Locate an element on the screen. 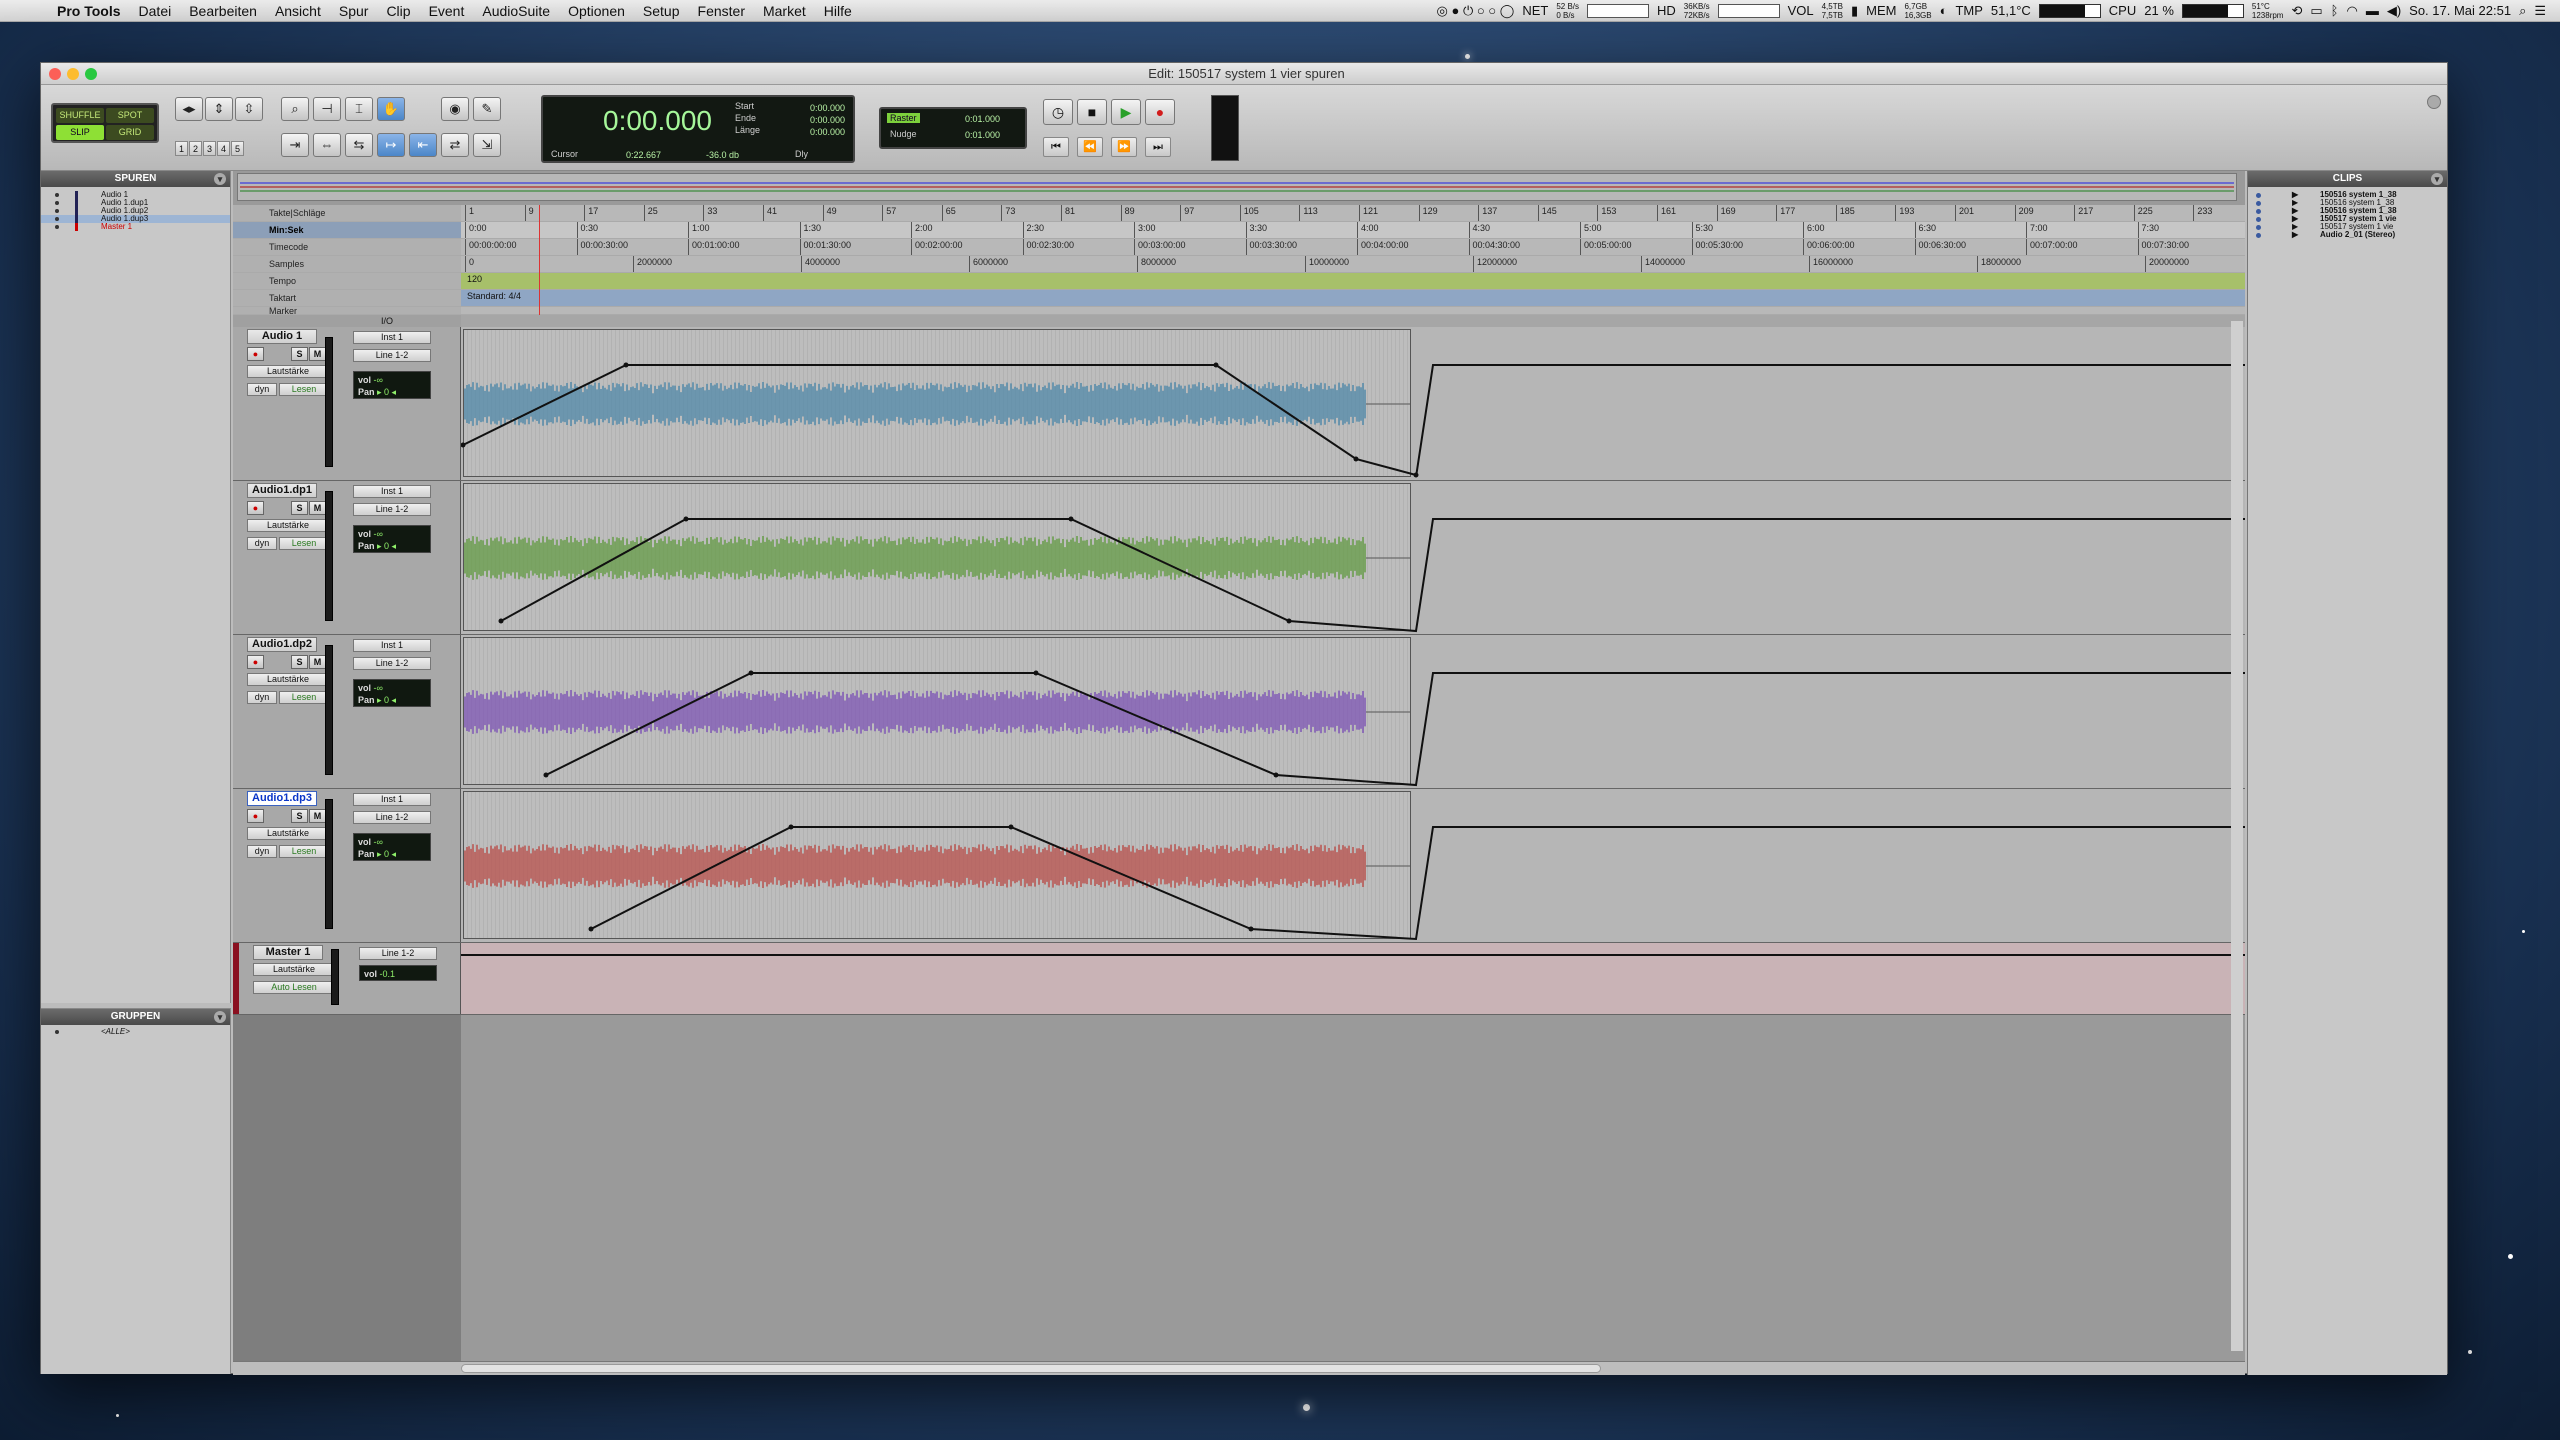 This screenshot has width=2560, height=1440. hd-label: HD is located at coordinates (1666, 10).